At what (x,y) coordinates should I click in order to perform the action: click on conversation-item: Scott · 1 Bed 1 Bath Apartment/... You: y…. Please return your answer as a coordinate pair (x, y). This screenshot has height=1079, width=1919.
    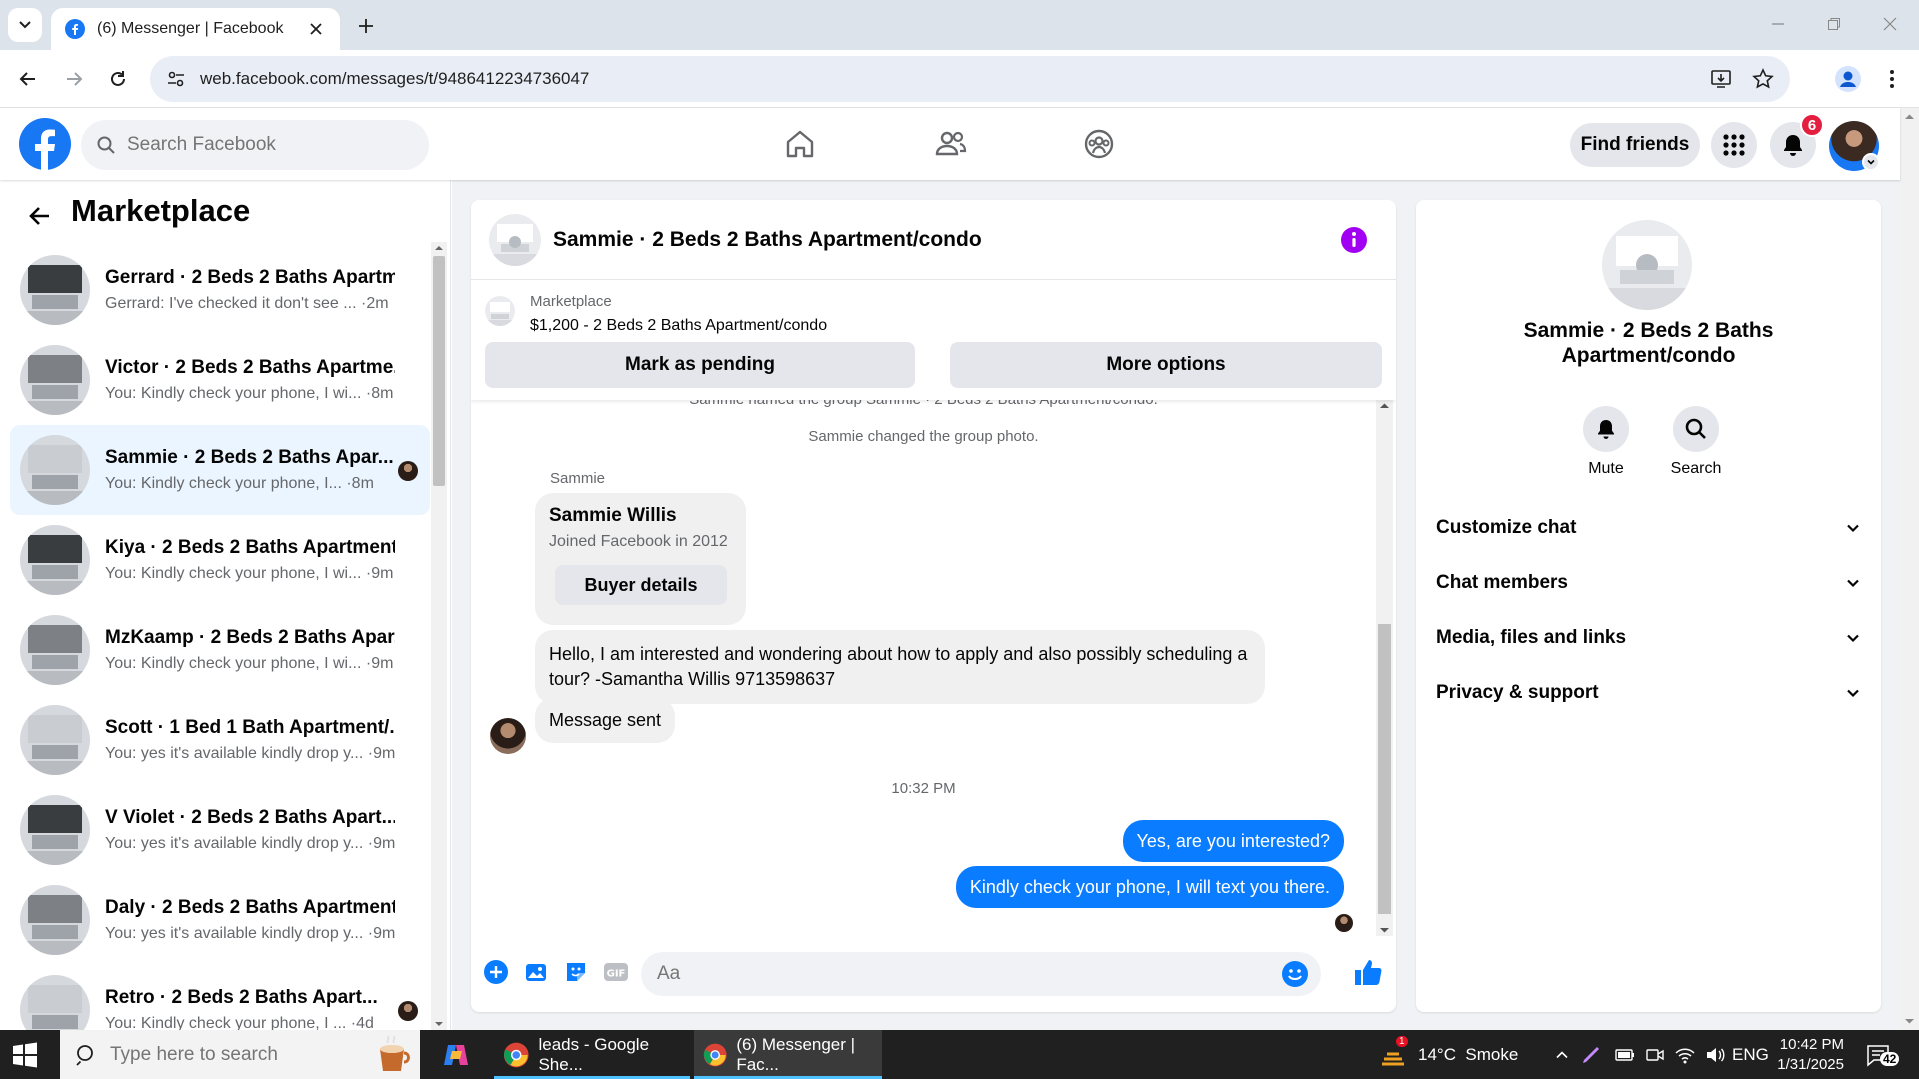
    Looking at the image, I should click on (220, 740).